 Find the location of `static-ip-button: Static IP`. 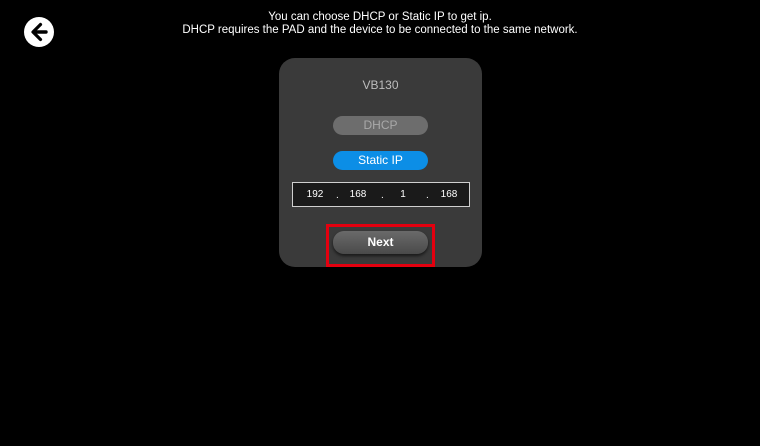

static-ip-button: Static IP is located at coordinates (380, 160).